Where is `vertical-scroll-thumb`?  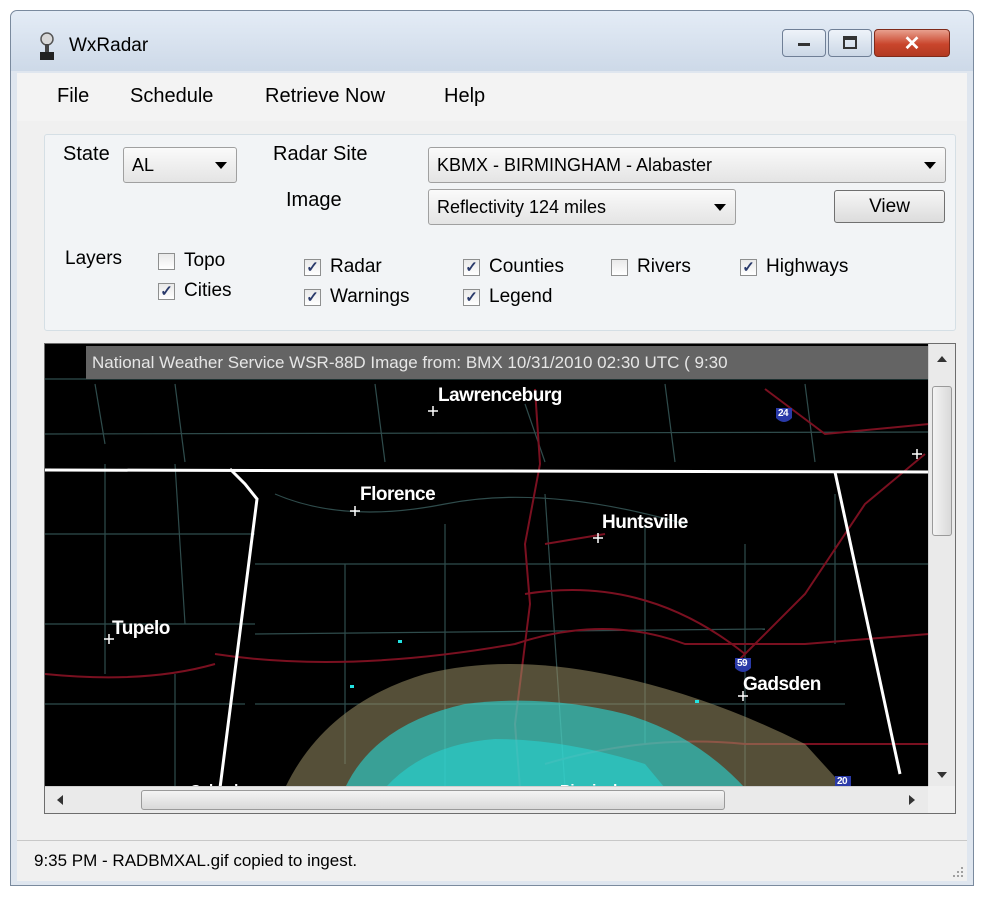
vertical-scroll-thumb is located at coordinates (942, 461).